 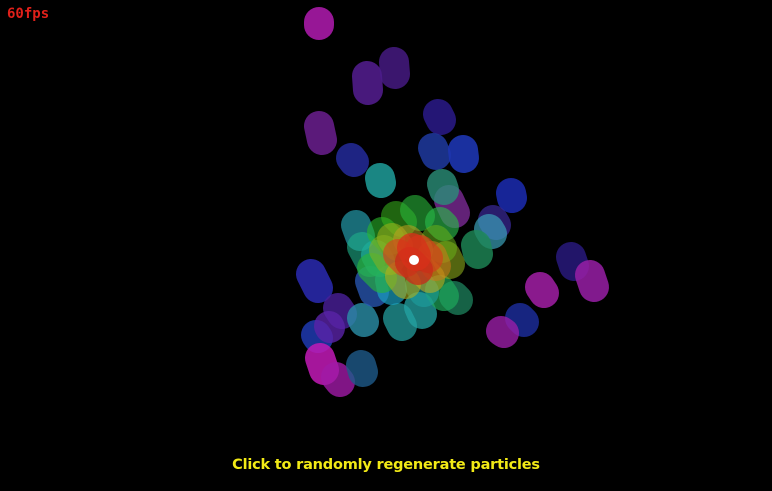 What do you see at coordinates (28, 14) in the screenshot?
I see `fps-counter: 60fps` at bounding box center [28, 14].